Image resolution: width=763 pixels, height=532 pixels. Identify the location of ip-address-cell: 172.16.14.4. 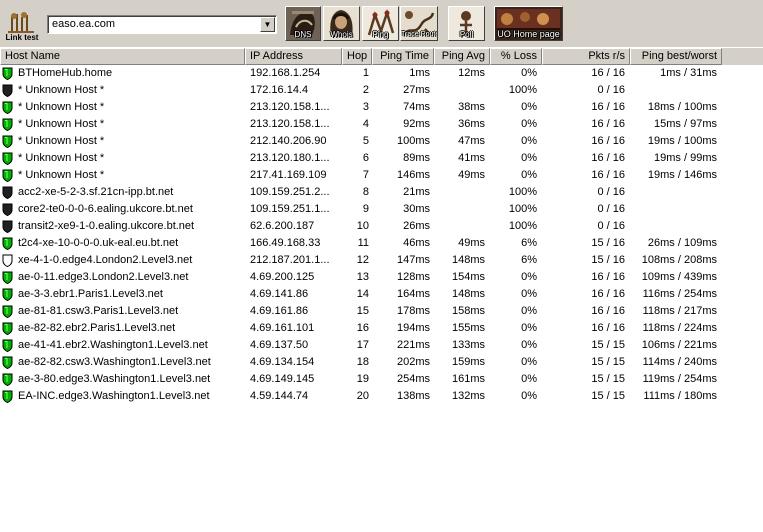
(279, 90).